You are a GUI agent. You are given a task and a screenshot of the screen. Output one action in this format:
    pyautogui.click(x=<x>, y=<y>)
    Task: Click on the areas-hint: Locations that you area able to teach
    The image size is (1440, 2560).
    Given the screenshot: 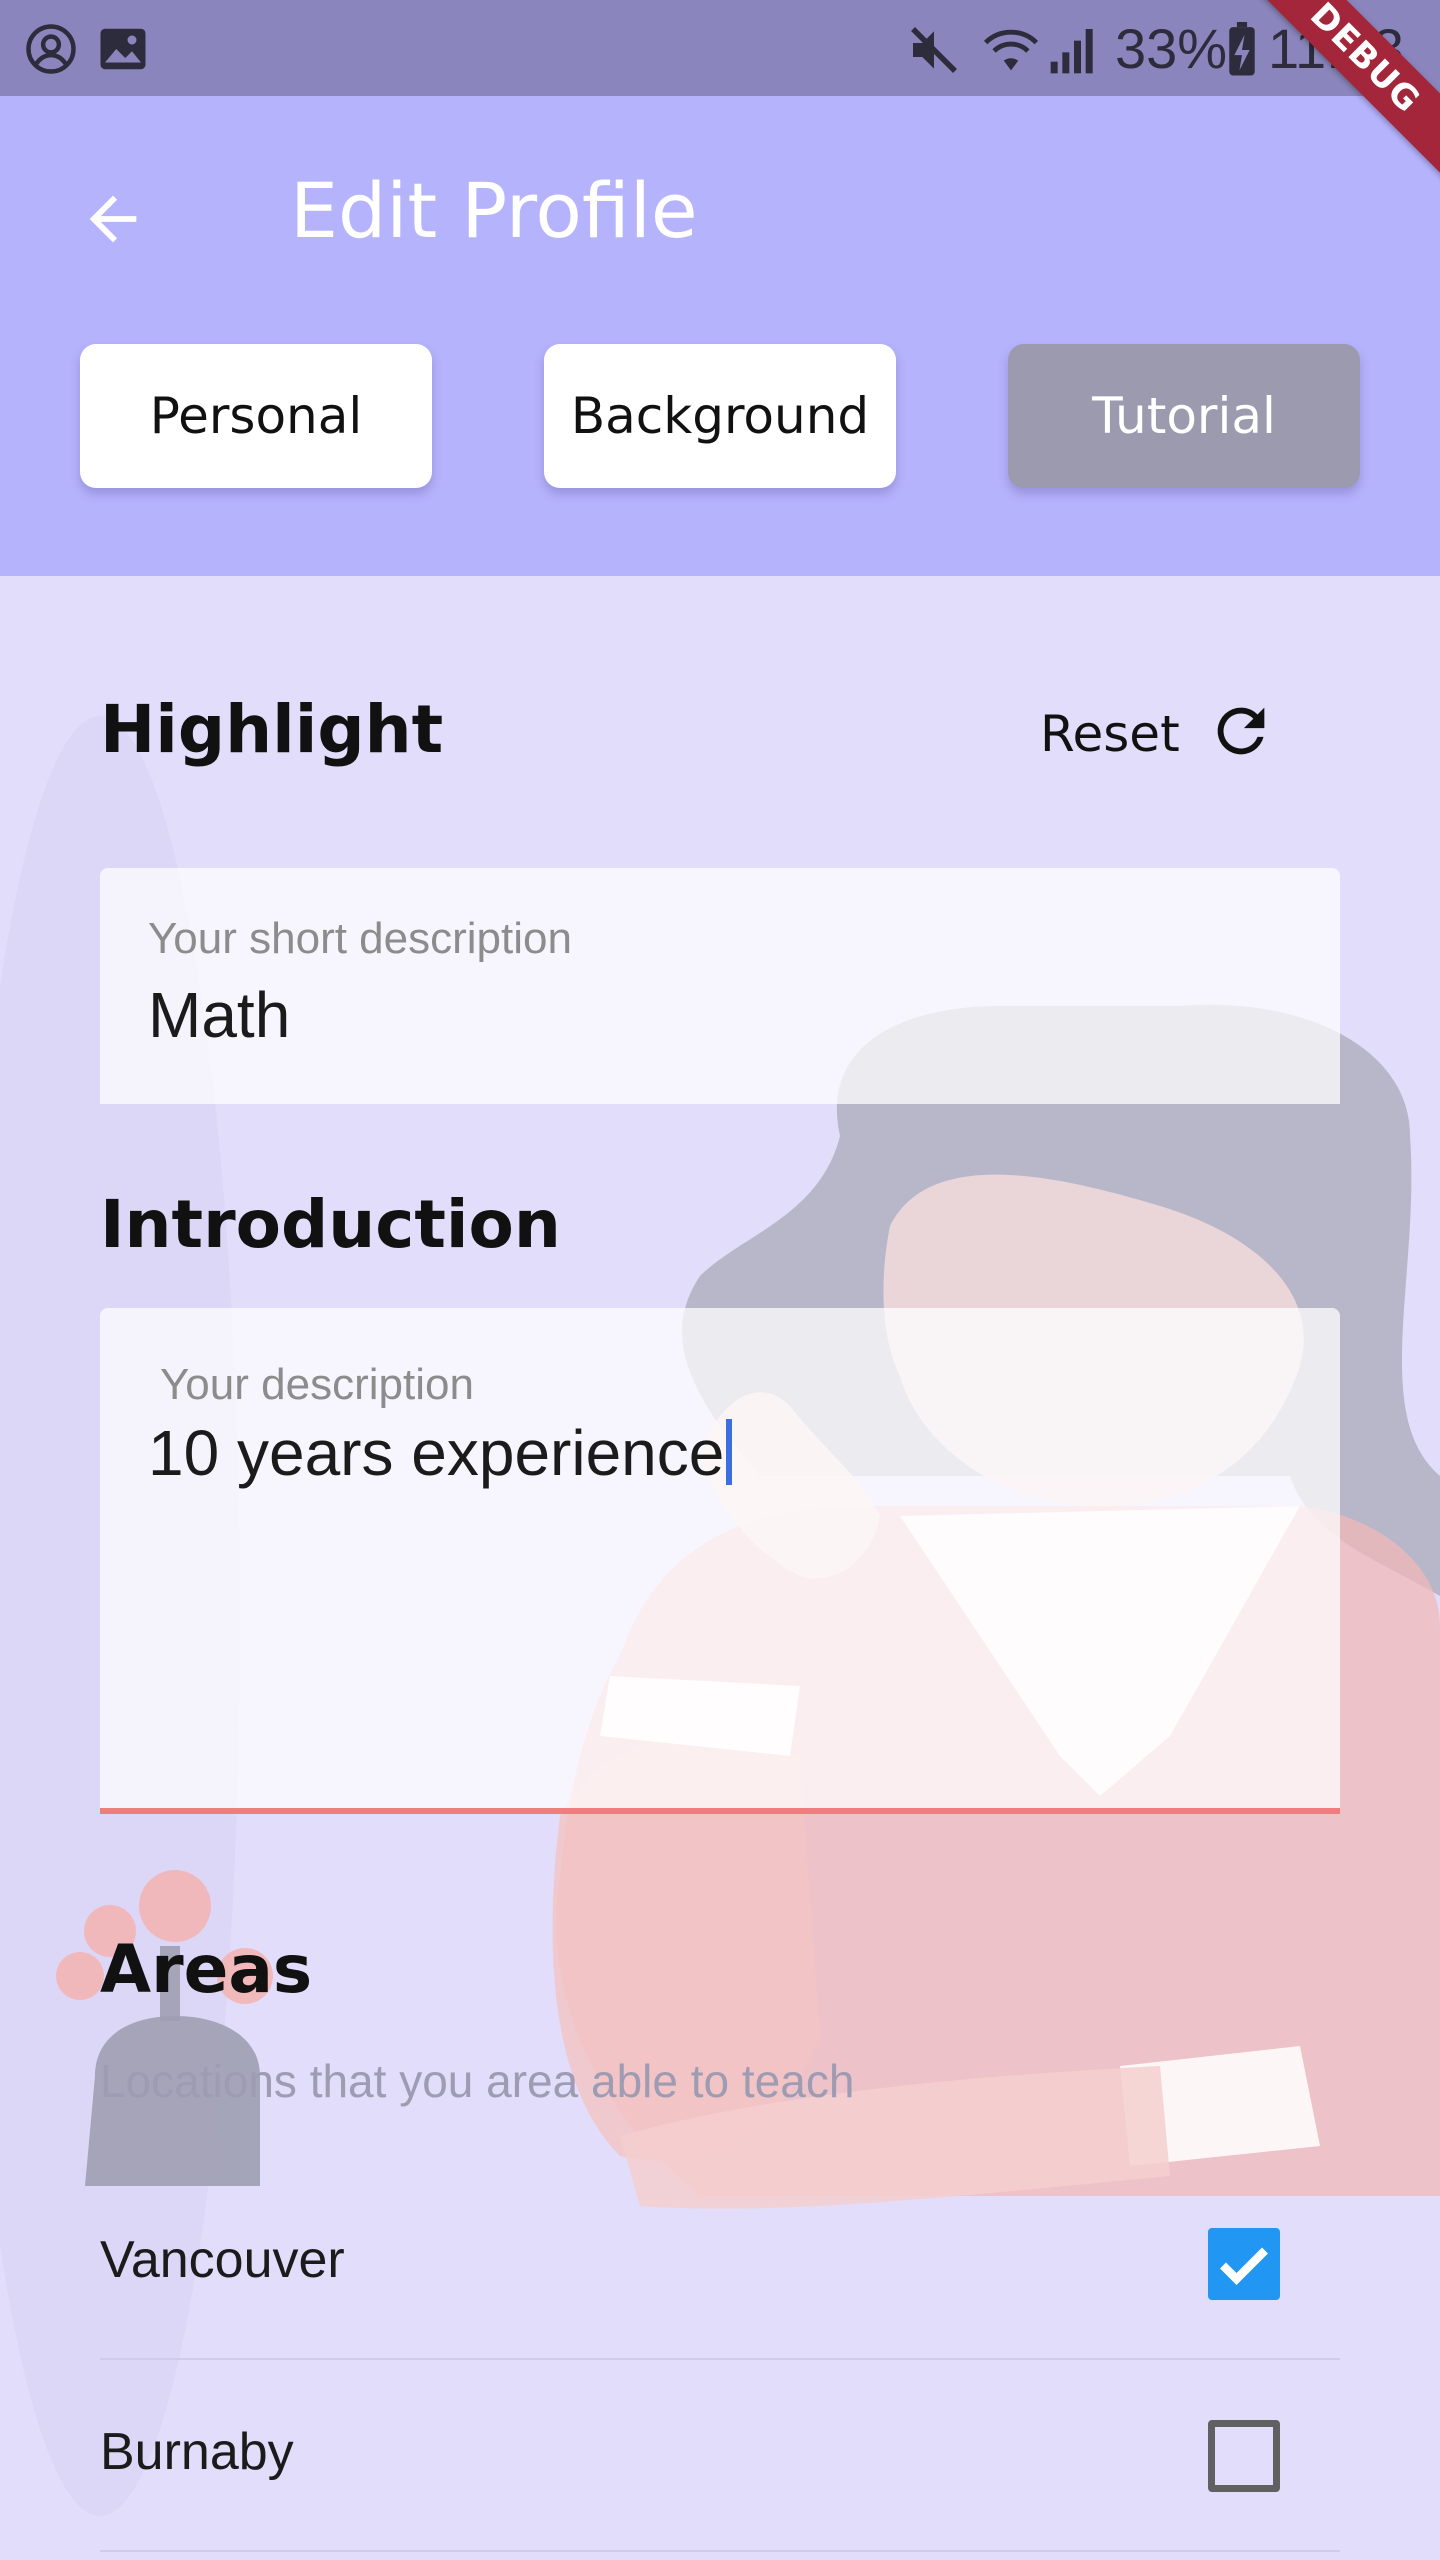 What is the action you would take?
    pyautogui.click(x=477, y=2081)
    